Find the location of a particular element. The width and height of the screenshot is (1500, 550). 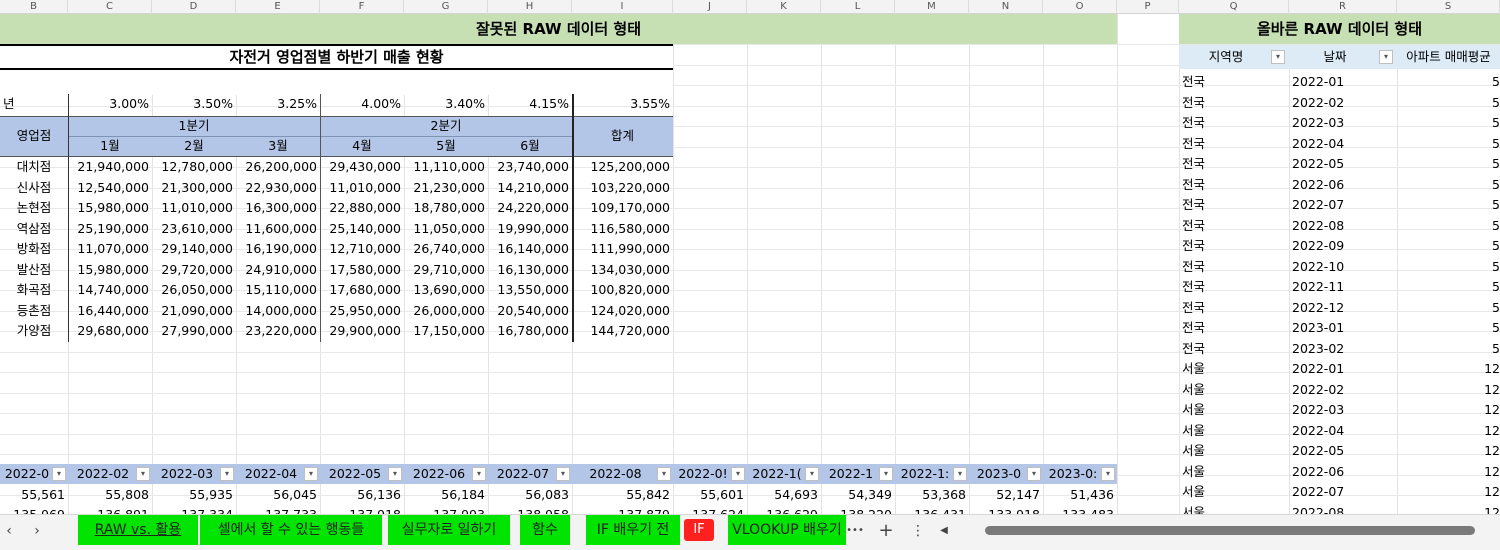

column-header-D: D is located at coordinates (194, 7).